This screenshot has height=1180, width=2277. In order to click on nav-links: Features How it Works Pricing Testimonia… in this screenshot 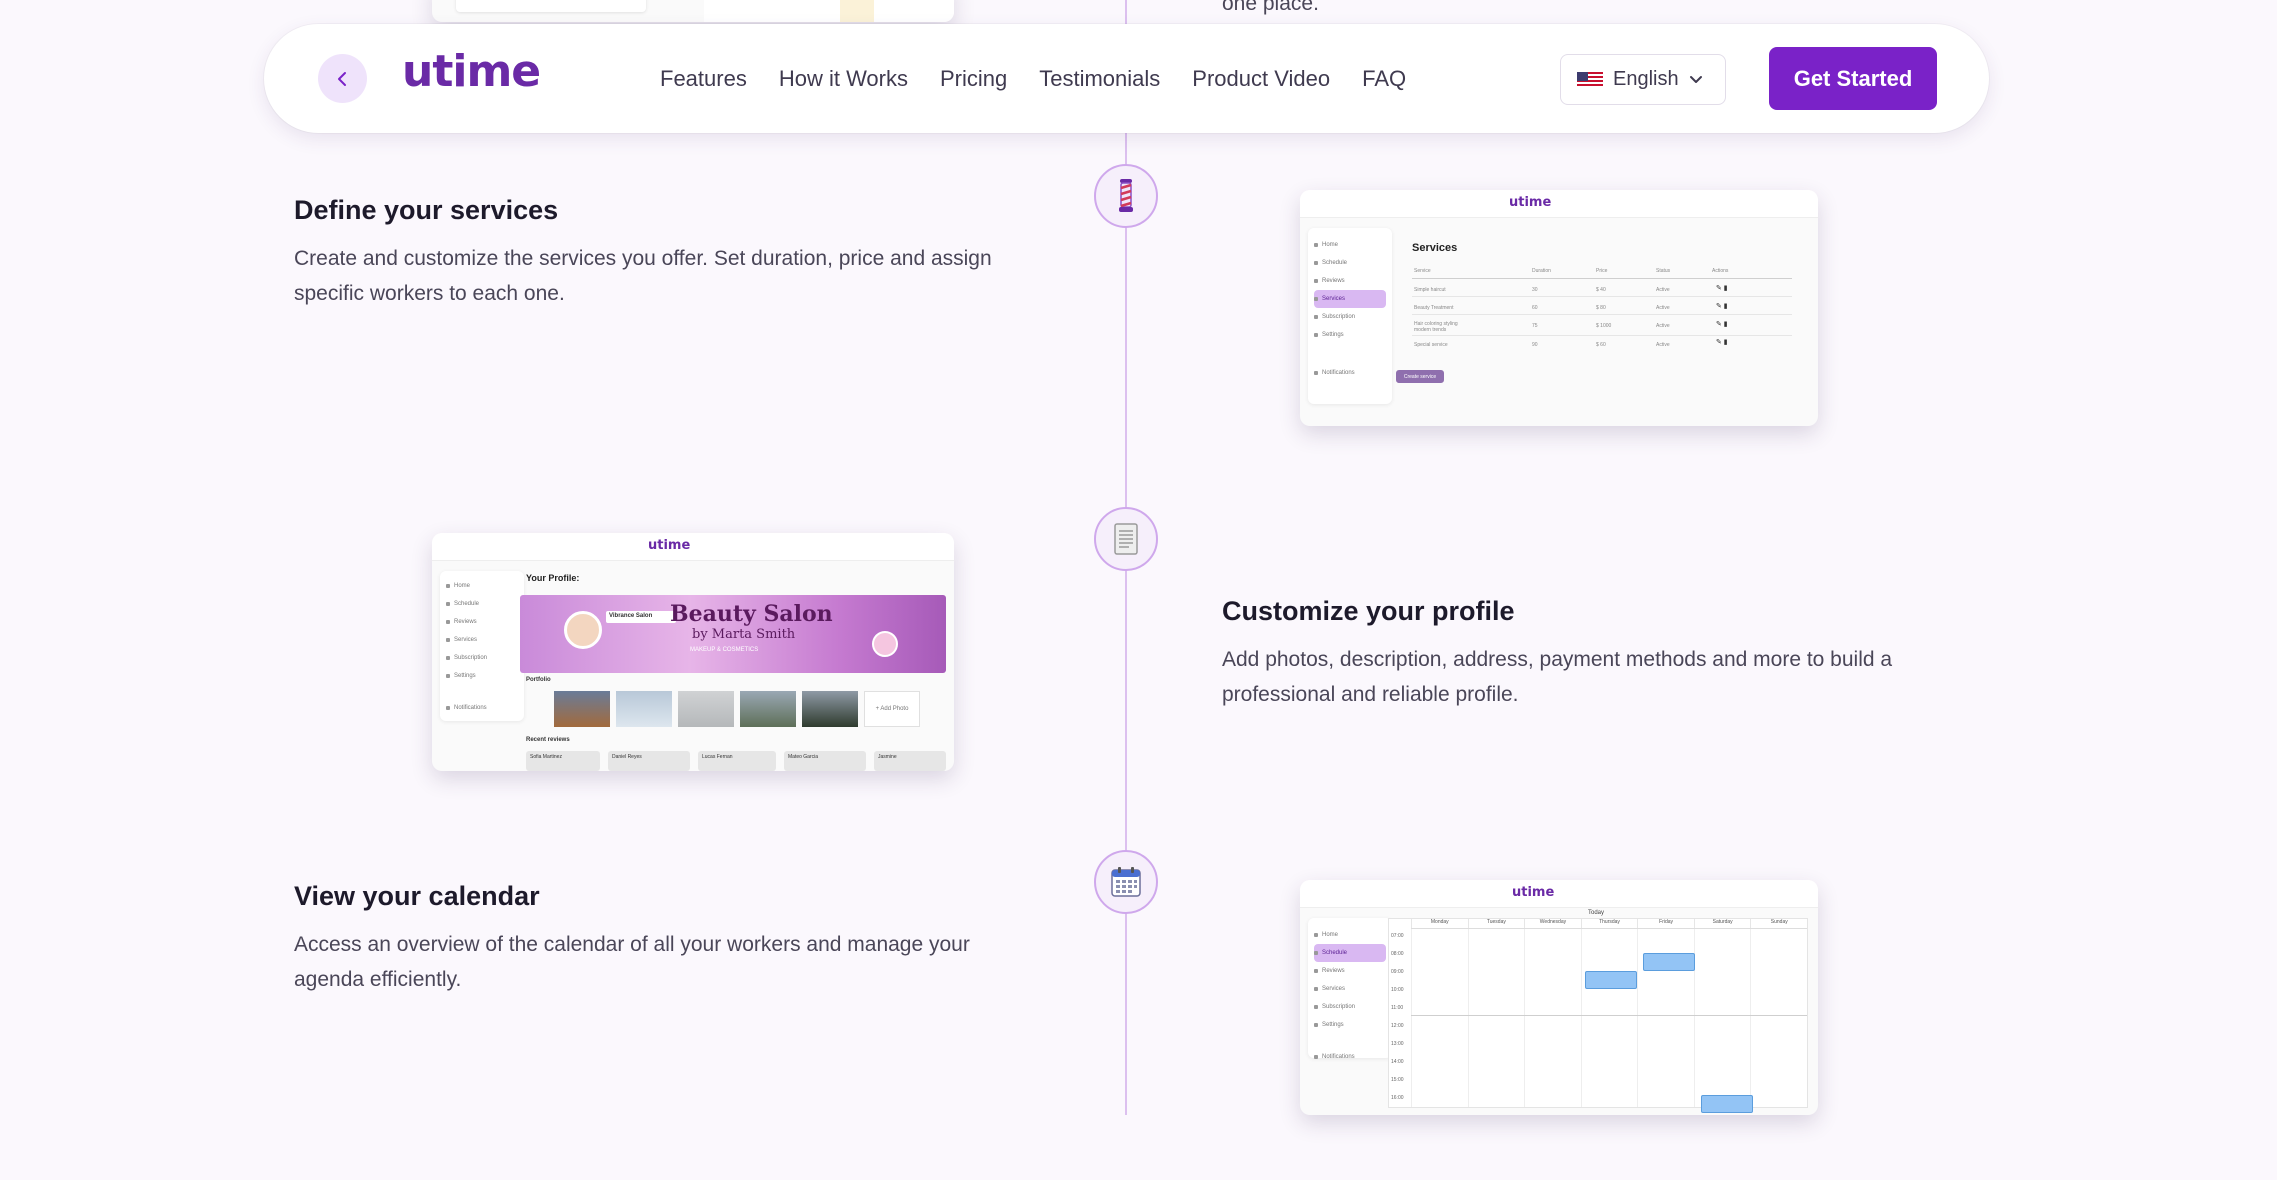, I will do `click(1033, 78)`.